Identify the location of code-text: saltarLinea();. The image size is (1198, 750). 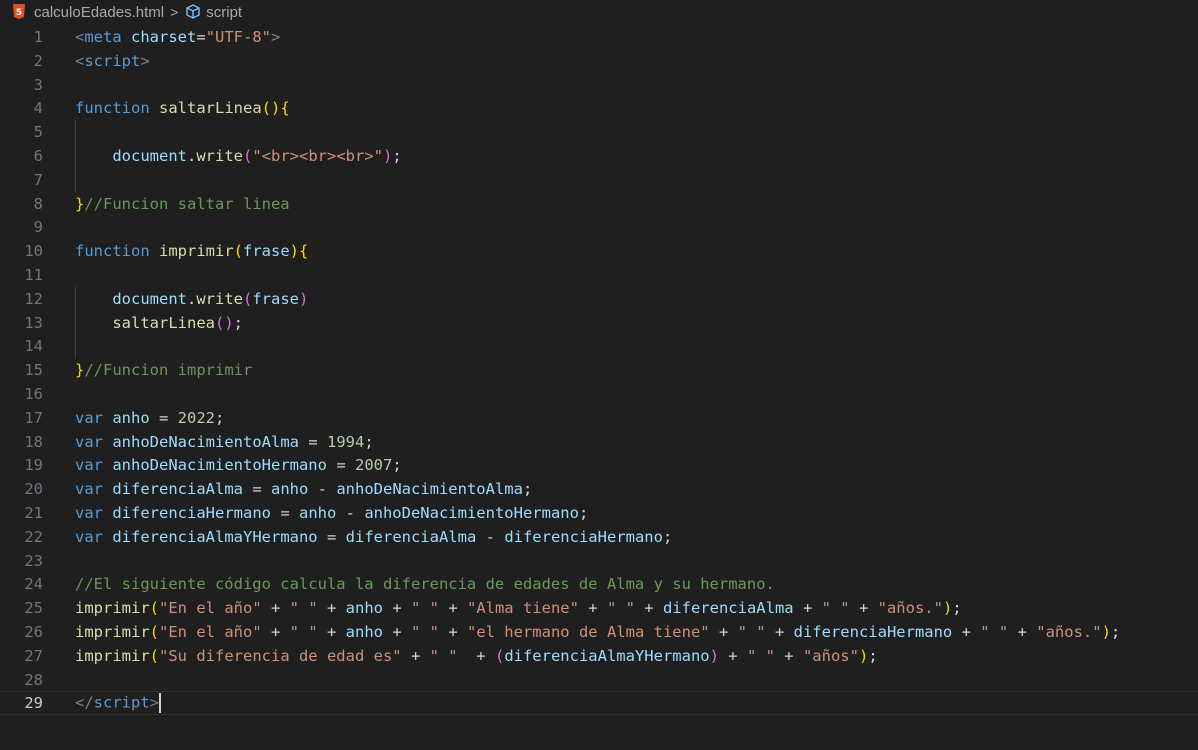
(159, 323).